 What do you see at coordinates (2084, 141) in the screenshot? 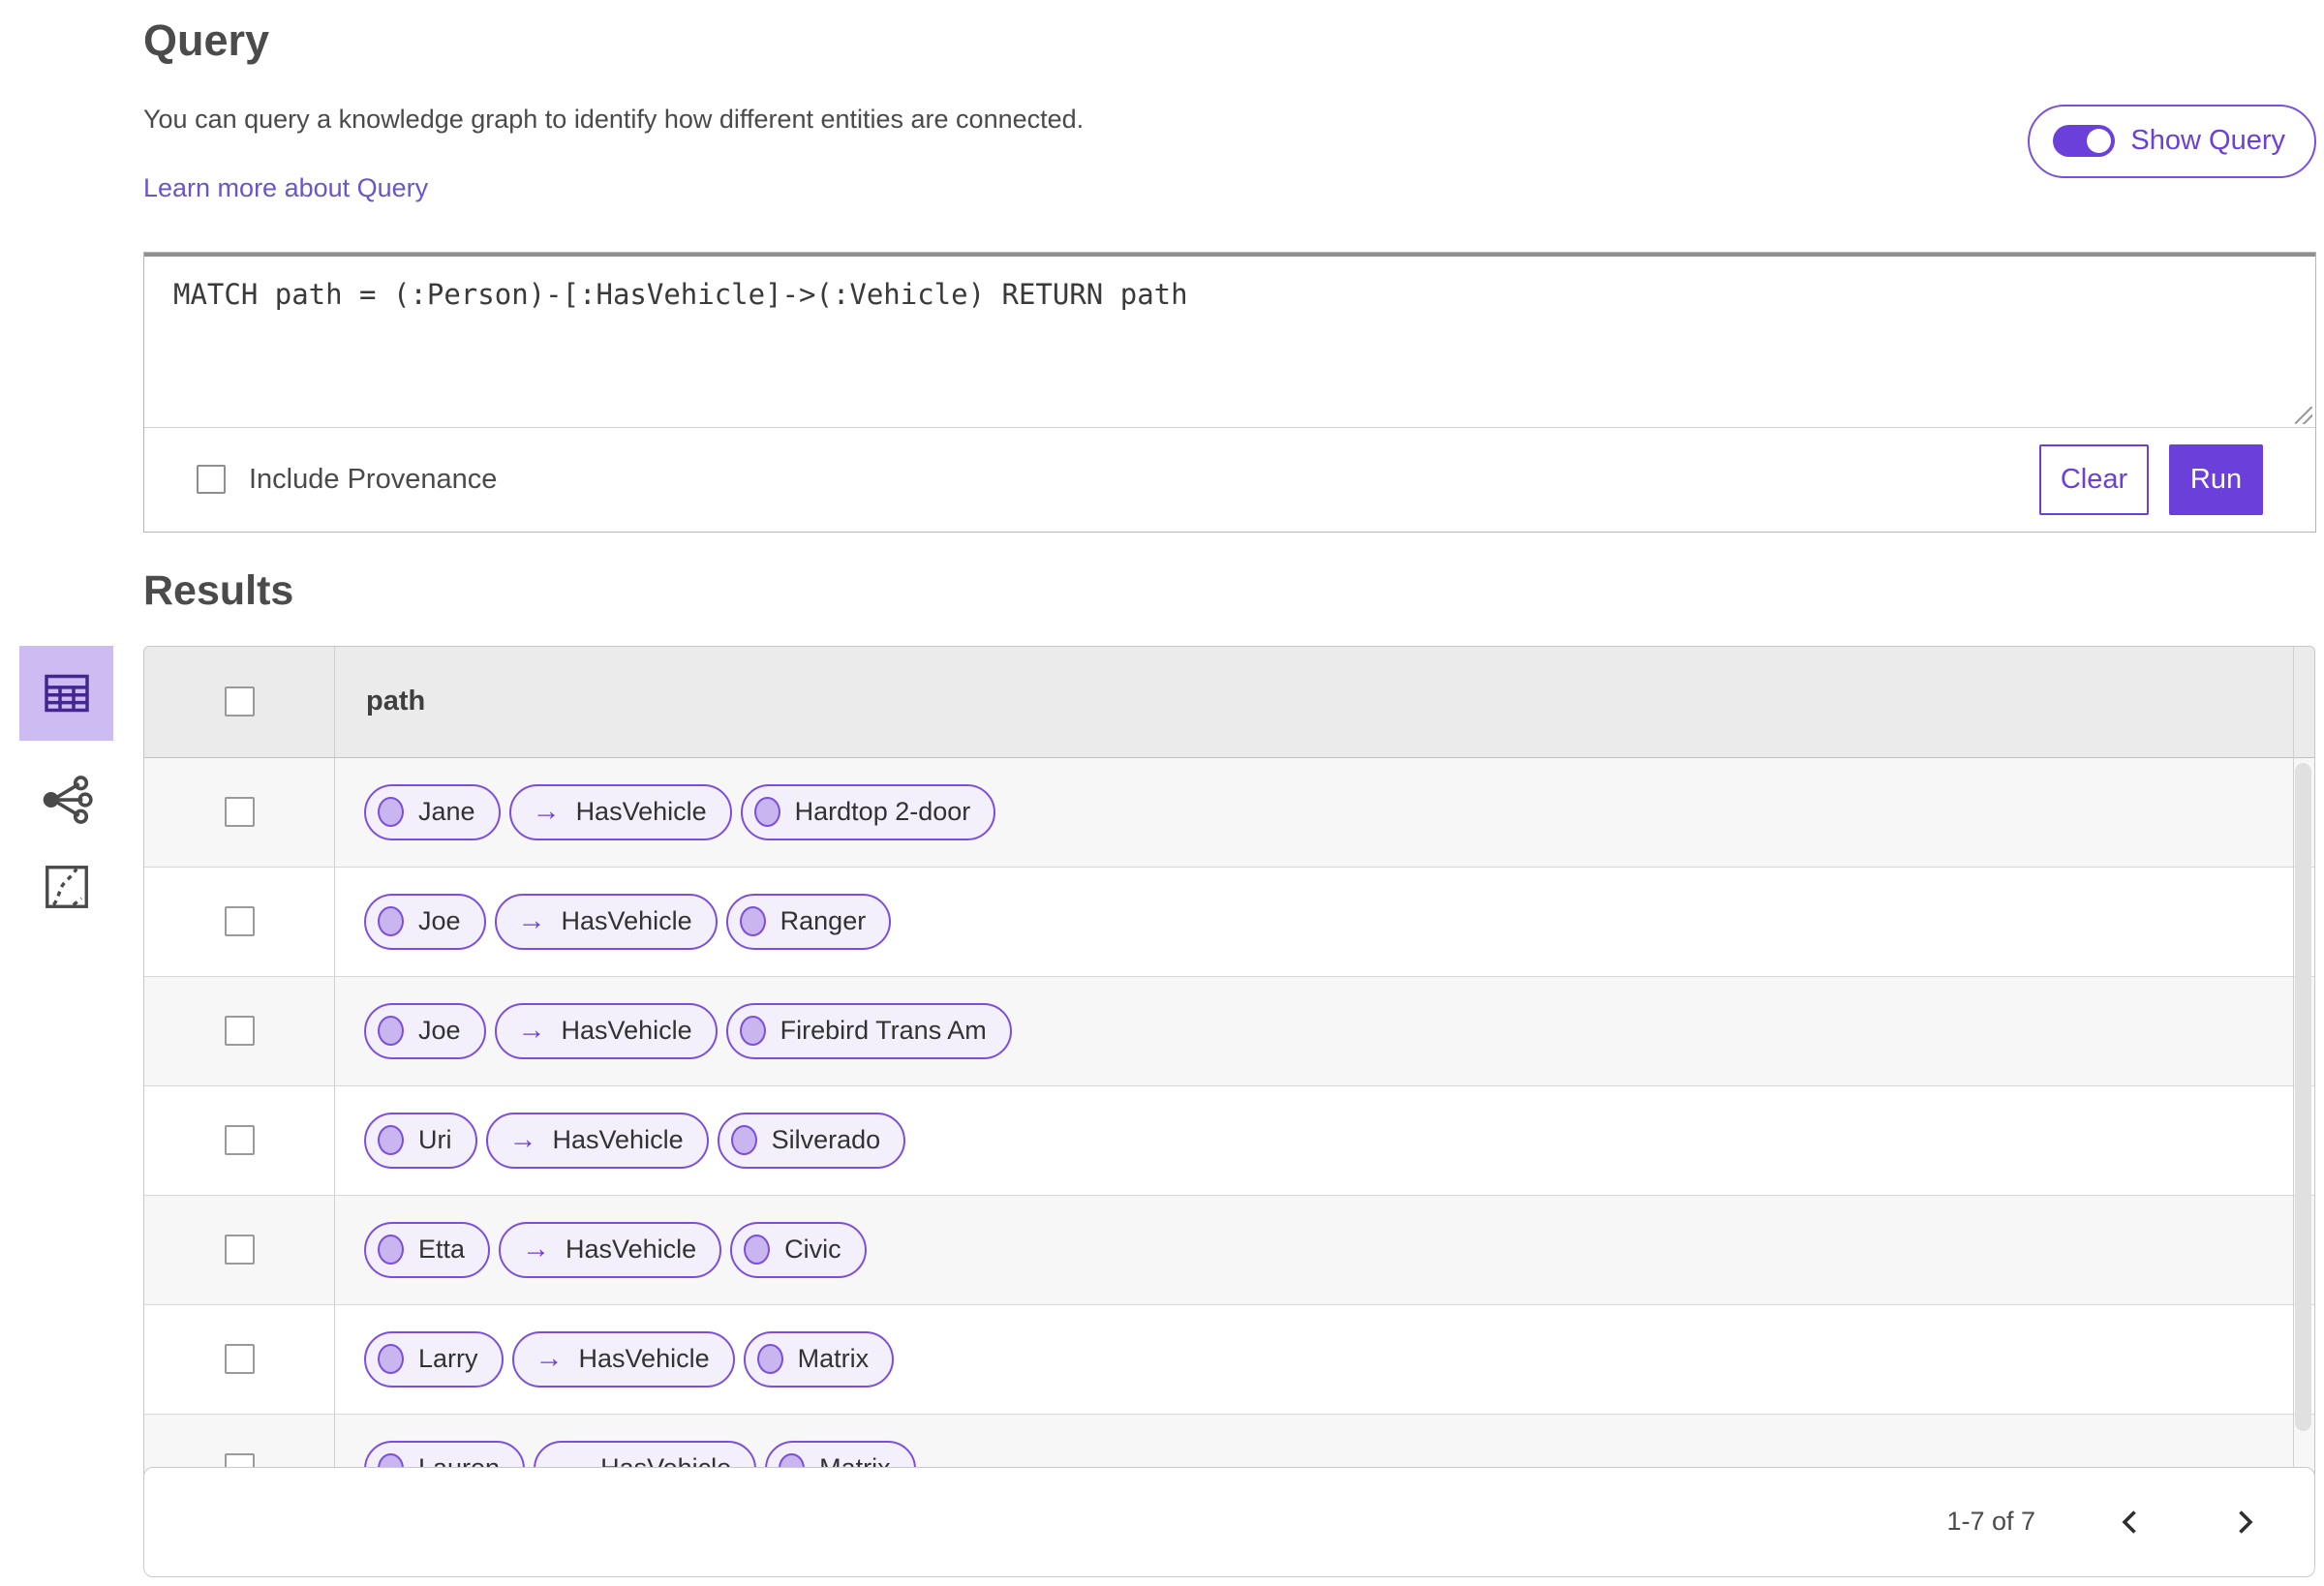
I see `toggle-switch-icon` at bounding box center [2084, 141].